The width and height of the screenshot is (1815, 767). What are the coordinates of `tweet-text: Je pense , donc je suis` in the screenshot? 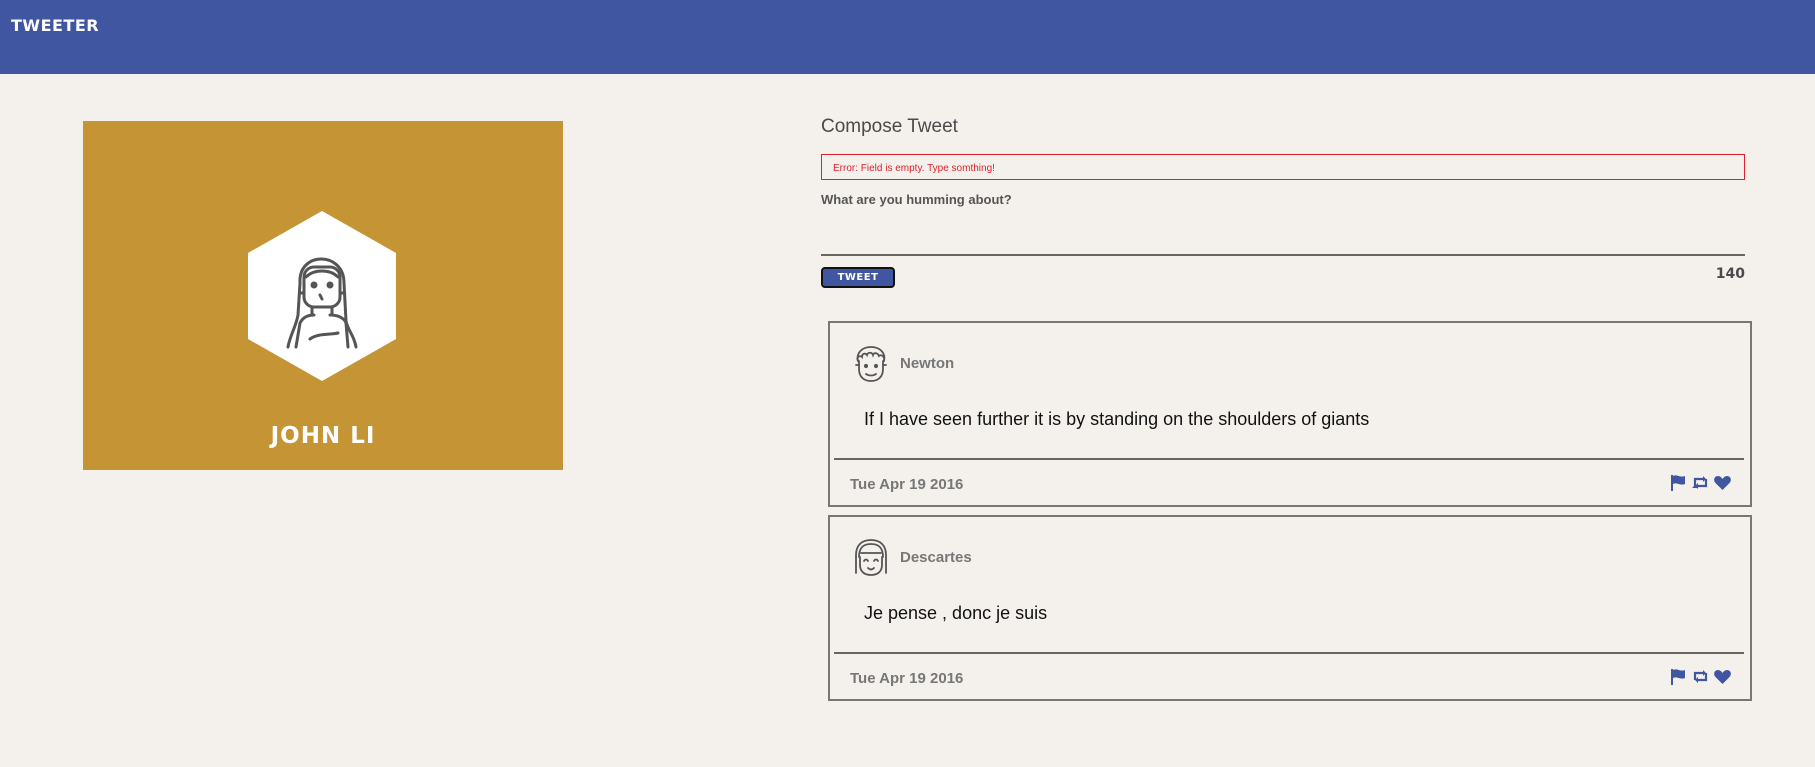 It's located at (956, 613).